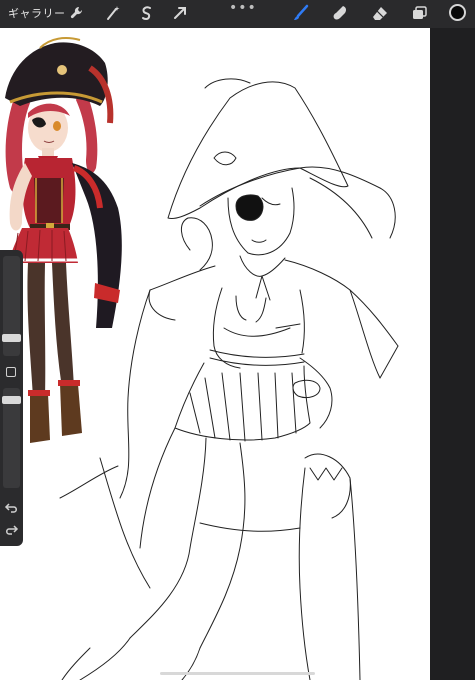  What do you see at coordinates (11, 372) in the screenshot?
I see `modify-button` at bounding box center [11, 372].